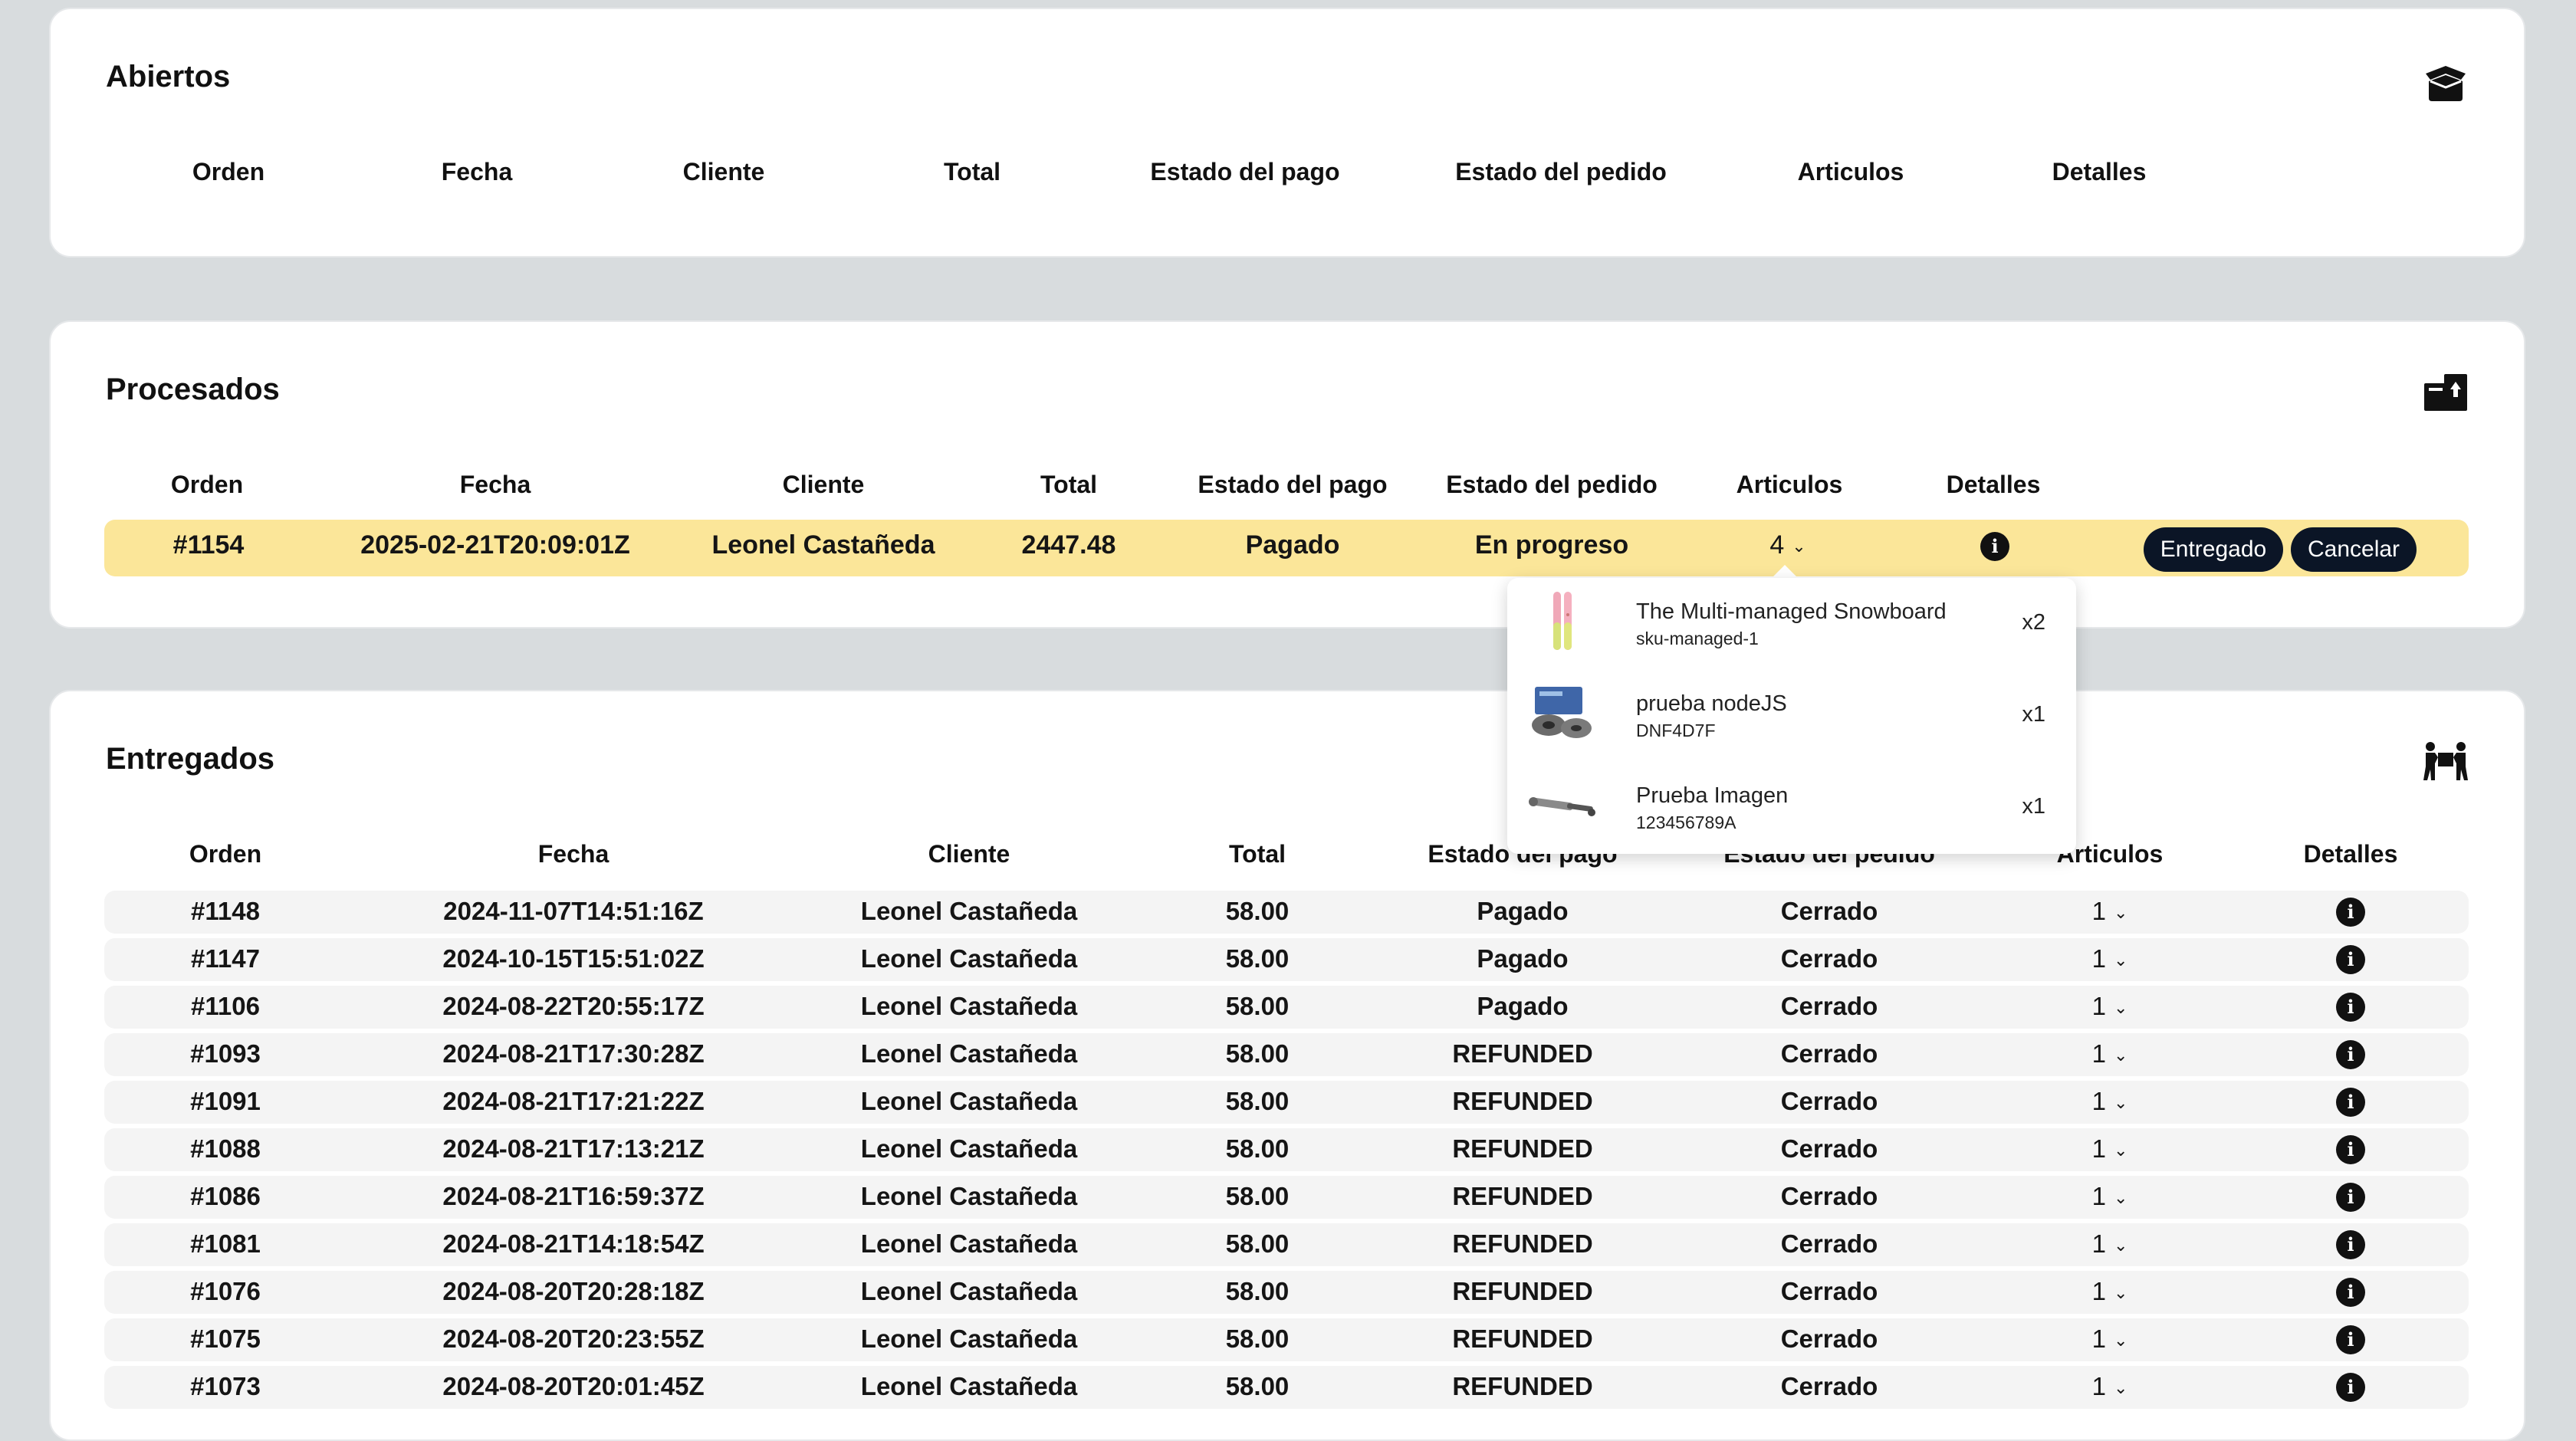  What do you see at coordinates (574, 1053) in the screenshot?
I see `cell-date: 2024-08-21T17:30:28Z` at bounding box center [574, 1053].